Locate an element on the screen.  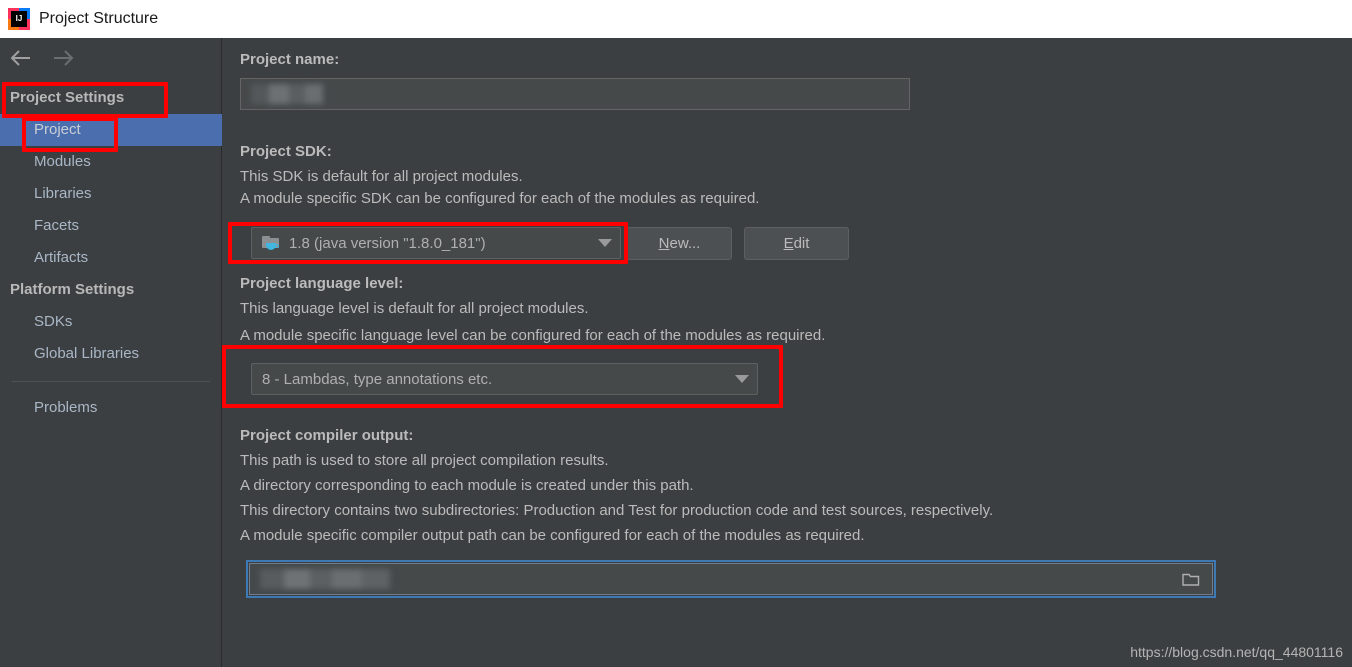
sidebar-item-sdks: SDKs is located at coordinates (111, 322).